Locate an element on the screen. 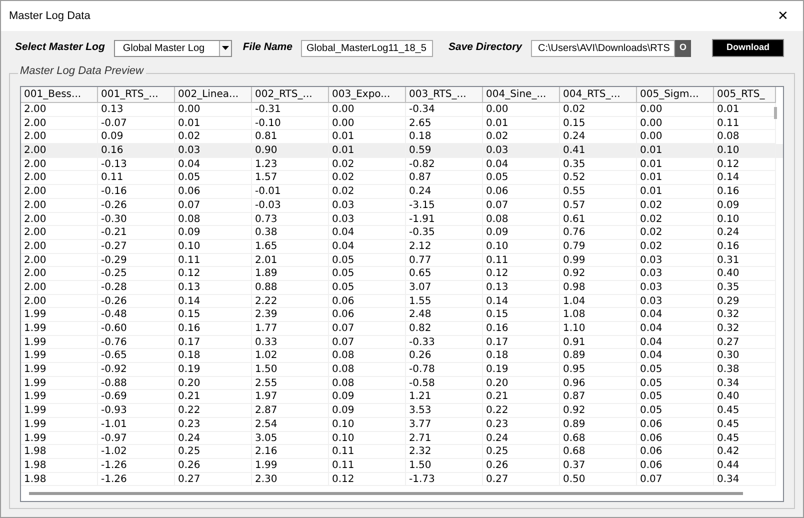 The width and height of the screenshot is (804, 518). download-button: Download is located at coordinates (748, 48).